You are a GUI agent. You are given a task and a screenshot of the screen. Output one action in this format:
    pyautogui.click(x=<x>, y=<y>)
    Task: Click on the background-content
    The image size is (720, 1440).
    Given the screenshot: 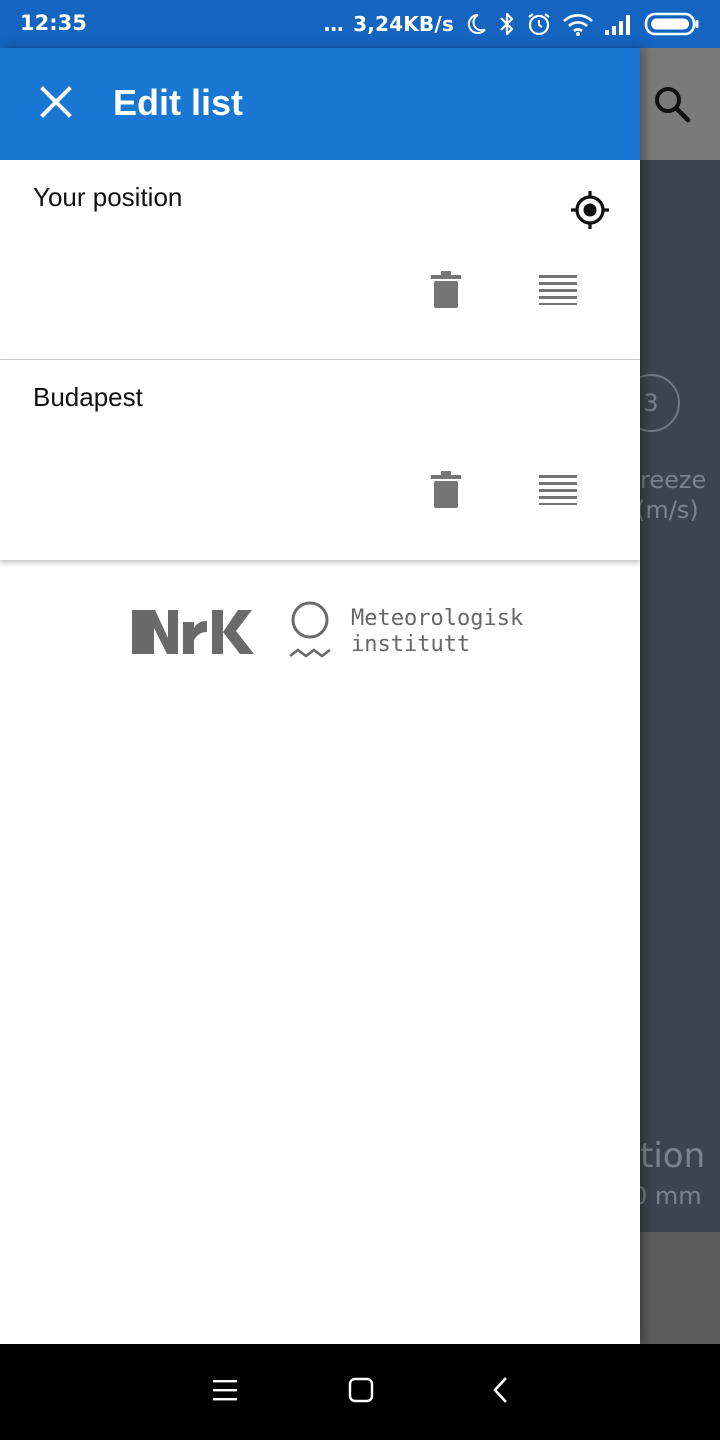 What is the action you would take?
    pyautogui.click(x=680, y=696)
    